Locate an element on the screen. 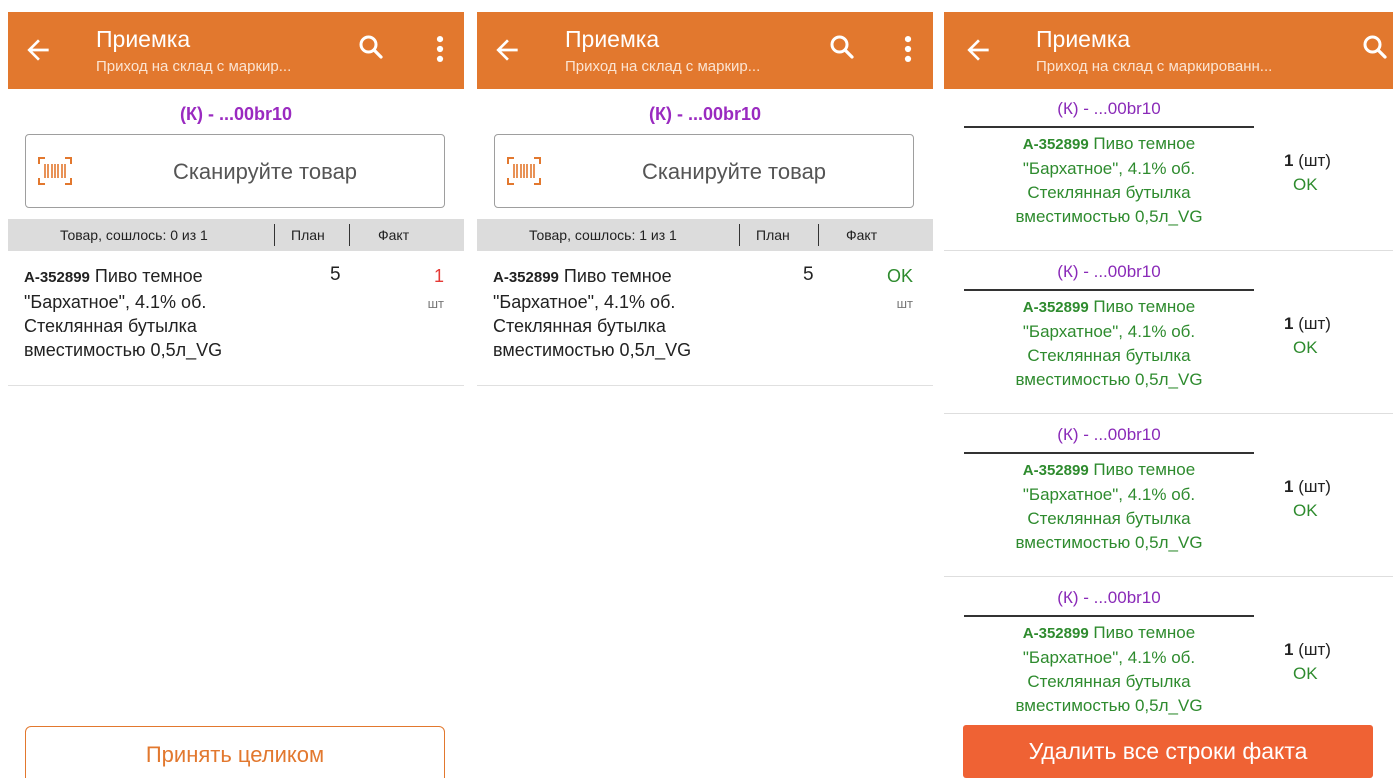  goods-column-header: Товар, сошлось: 0 из 1 is located at coordinates (134, 235).